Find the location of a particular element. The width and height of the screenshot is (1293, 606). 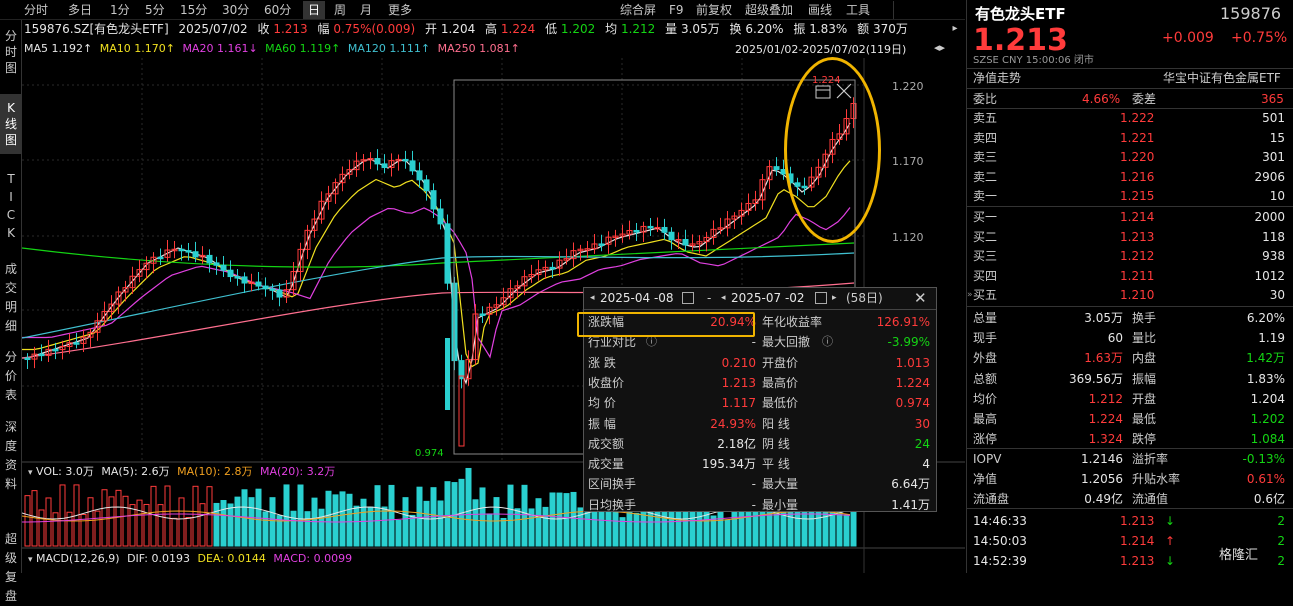

sidetab-replay: 超级复盘 is located at coordinates (11, 565).